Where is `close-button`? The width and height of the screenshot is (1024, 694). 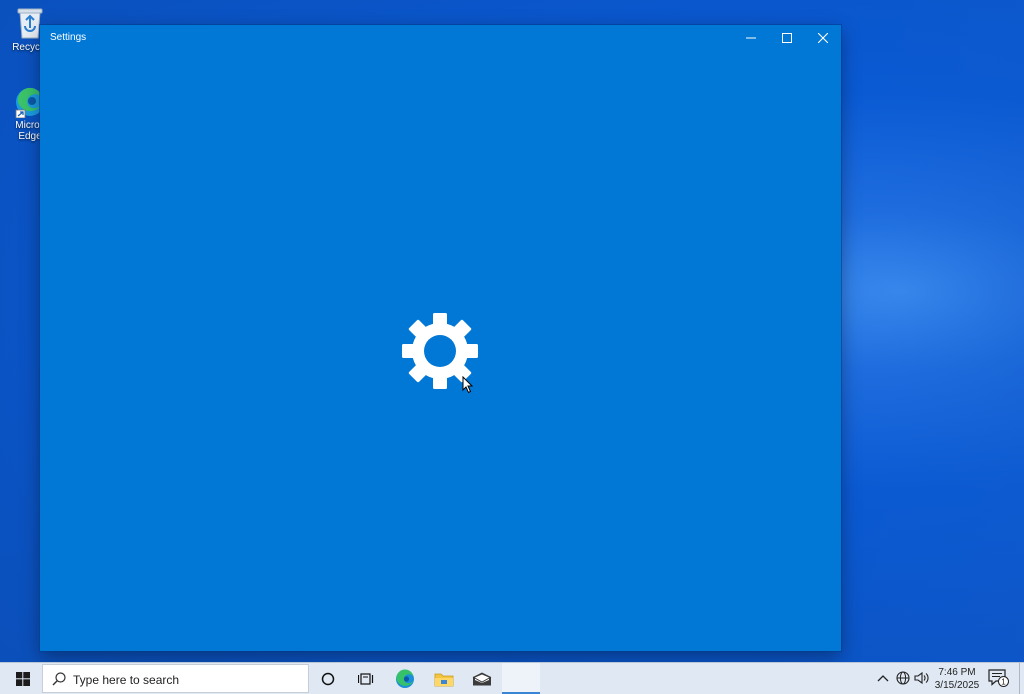 close-button is located at coordinates (823, 38).